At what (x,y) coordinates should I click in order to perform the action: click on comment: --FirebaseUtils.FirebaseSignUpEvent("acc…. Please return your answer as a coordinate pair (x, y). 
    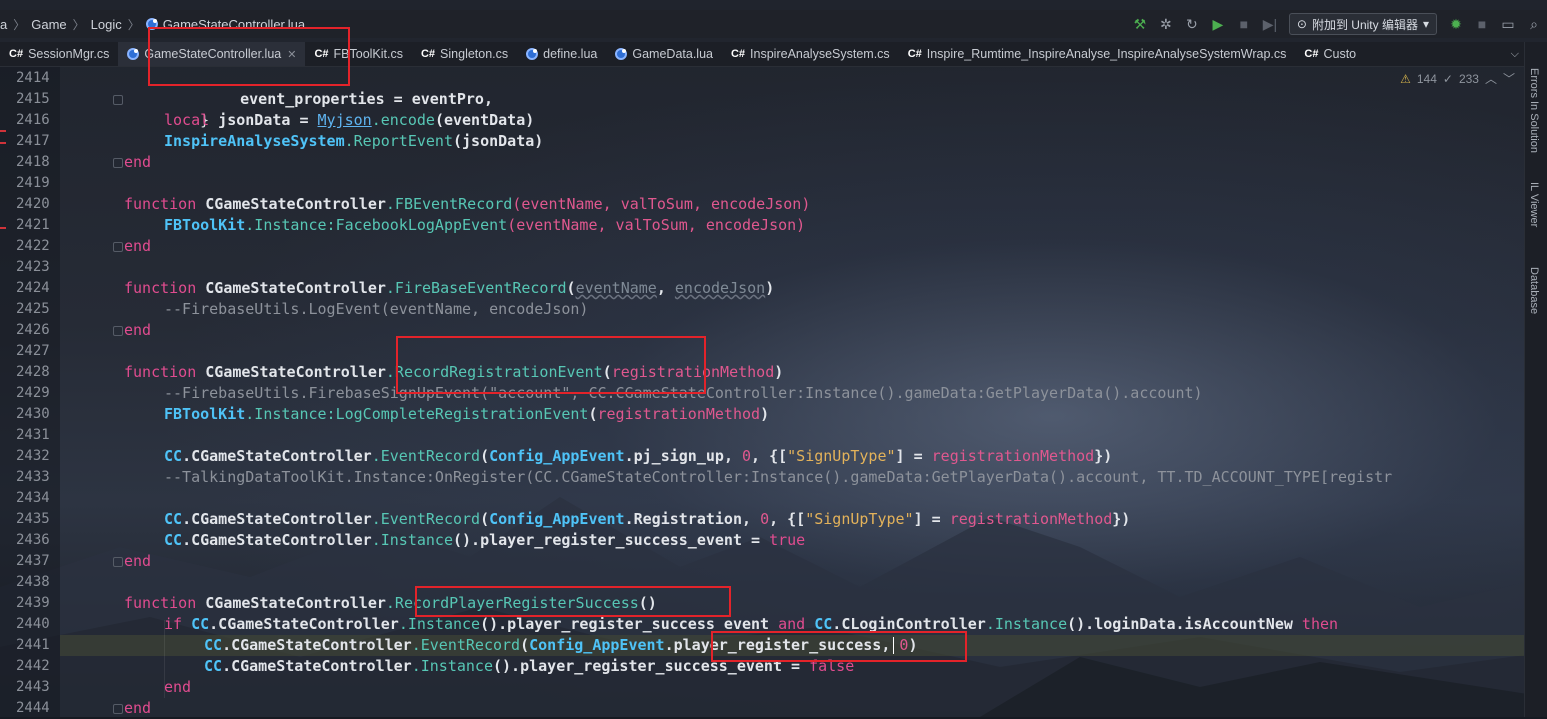
    Looking at the image, I should click on (683, 393).